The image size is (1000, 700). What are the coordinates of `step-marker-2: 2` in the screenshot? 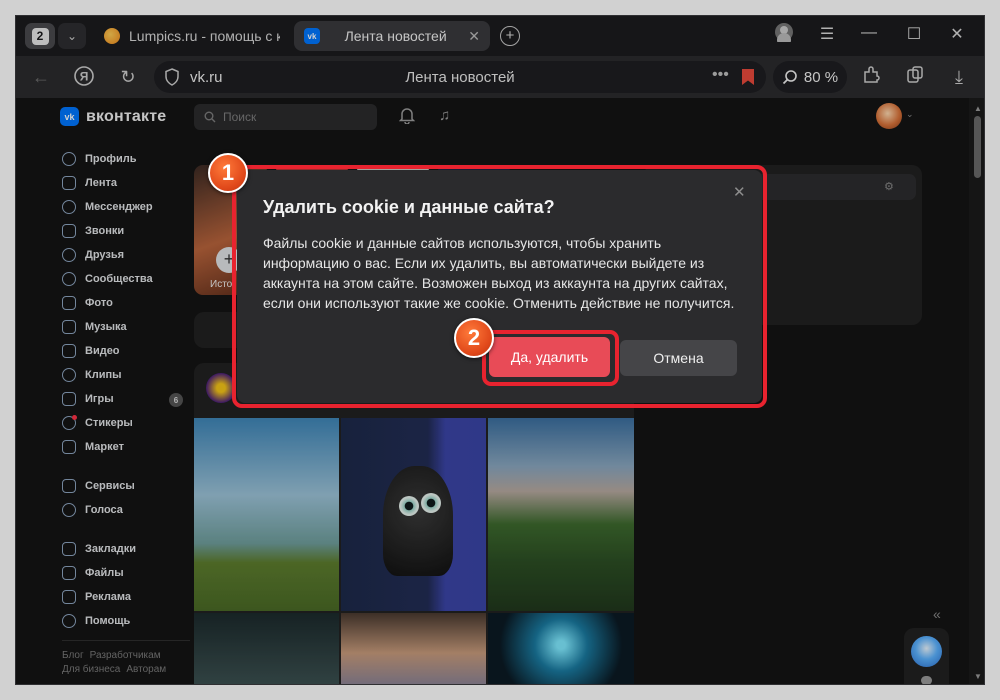 It's located at (474, 338).